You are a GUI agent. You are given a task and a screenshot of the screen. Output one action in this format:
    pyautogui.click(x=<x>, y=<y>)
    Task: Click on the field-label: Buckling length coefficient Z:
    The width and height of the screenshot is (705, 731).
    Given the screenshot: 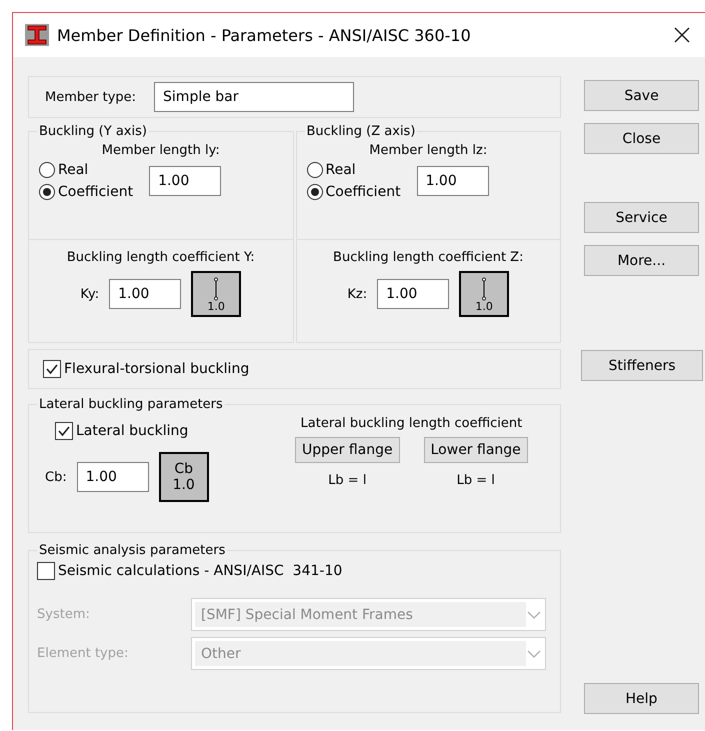 What is the action you would take?
    pyautogui.click(x=428, y=257)
    